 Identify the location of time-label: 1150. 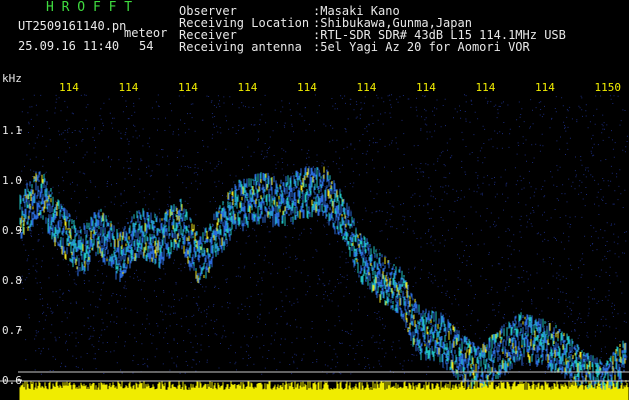
(608, 87).